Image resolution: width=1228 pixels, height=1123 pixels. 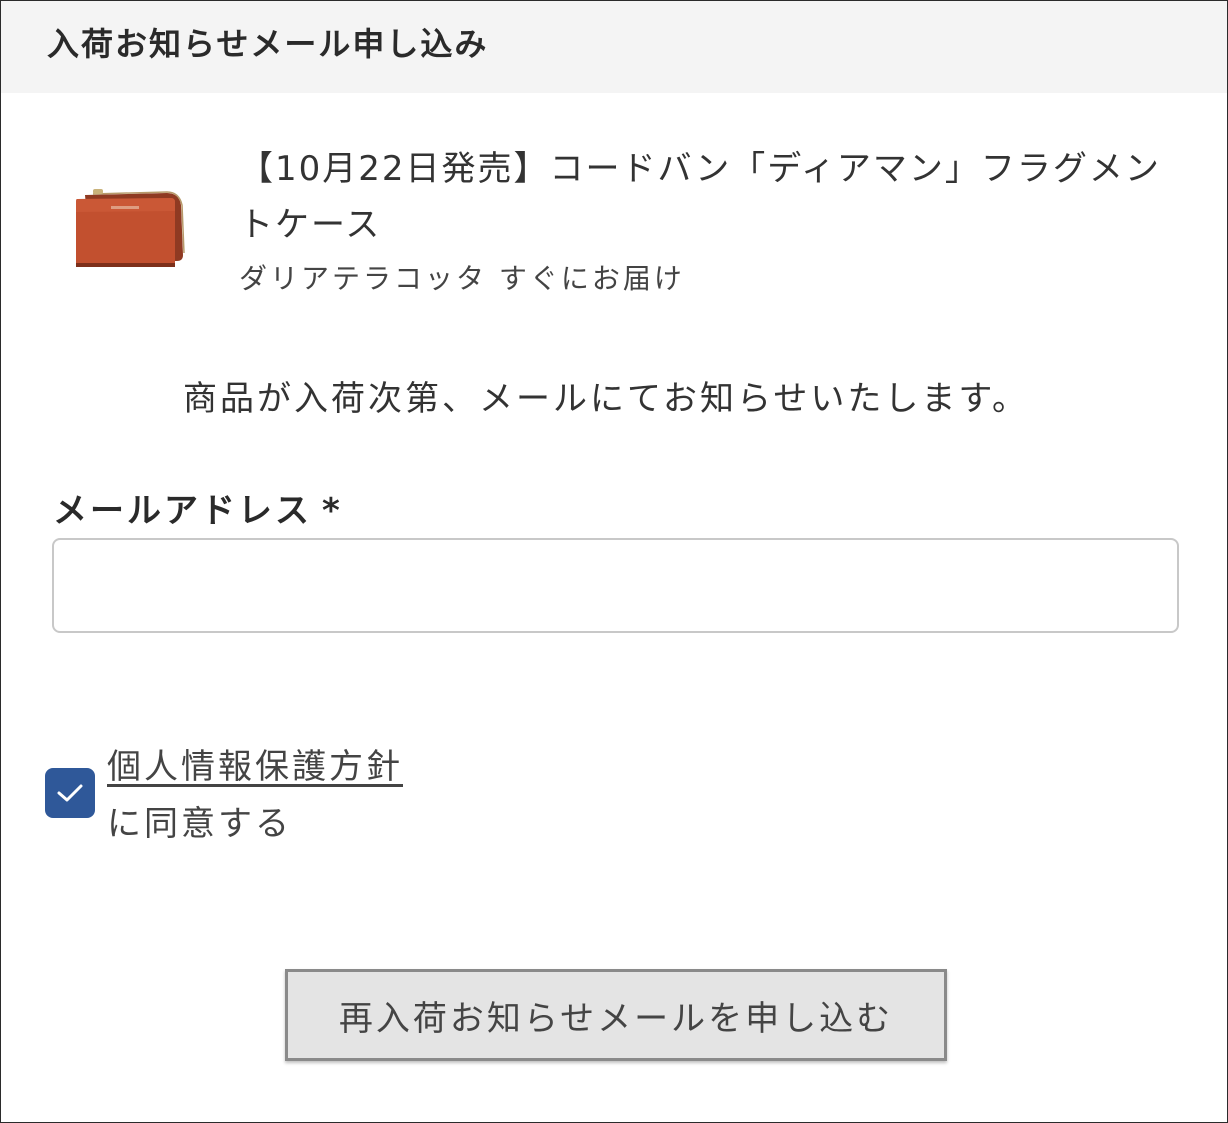 What do you see at coordinates (268, 44) in the screenshot?
I see `modal-title: 入荷お知らせメール申し込み` at bounding box center [268, 44].